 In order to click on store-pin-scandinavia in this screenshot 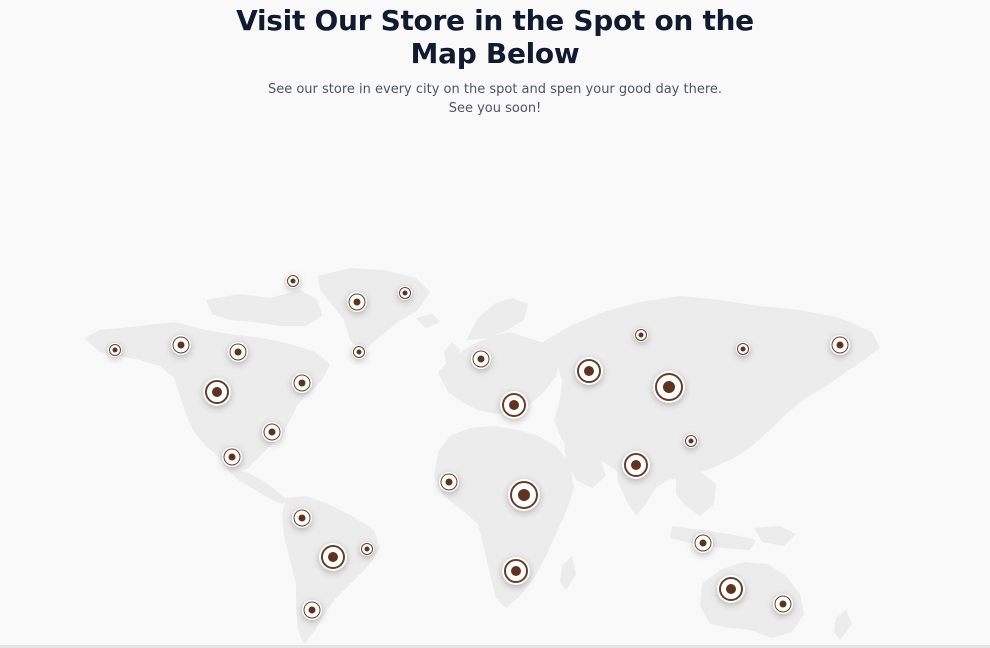, I will do `click(481, 359)`.